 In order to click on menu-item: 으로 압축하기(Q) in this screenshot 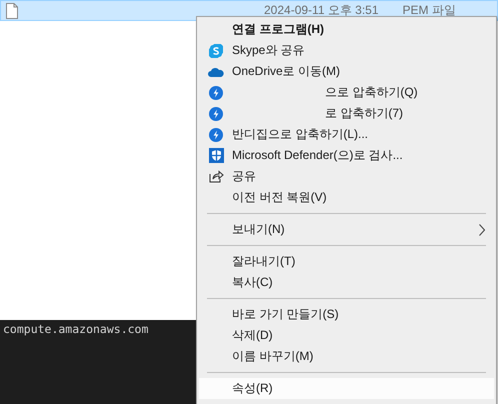, I will do `click(346, 92)`.